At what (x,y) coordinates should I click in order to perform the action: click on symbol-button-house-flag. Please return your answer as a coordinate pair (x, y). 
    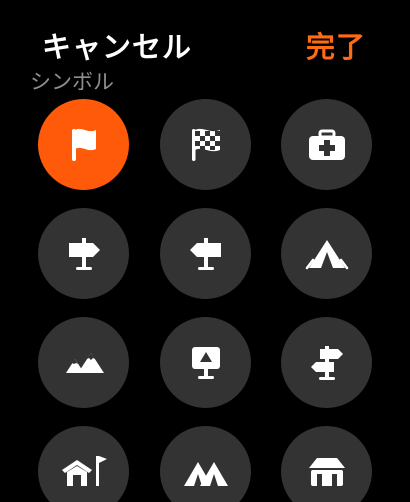
    Looking at the image, I should click on (83, 464).